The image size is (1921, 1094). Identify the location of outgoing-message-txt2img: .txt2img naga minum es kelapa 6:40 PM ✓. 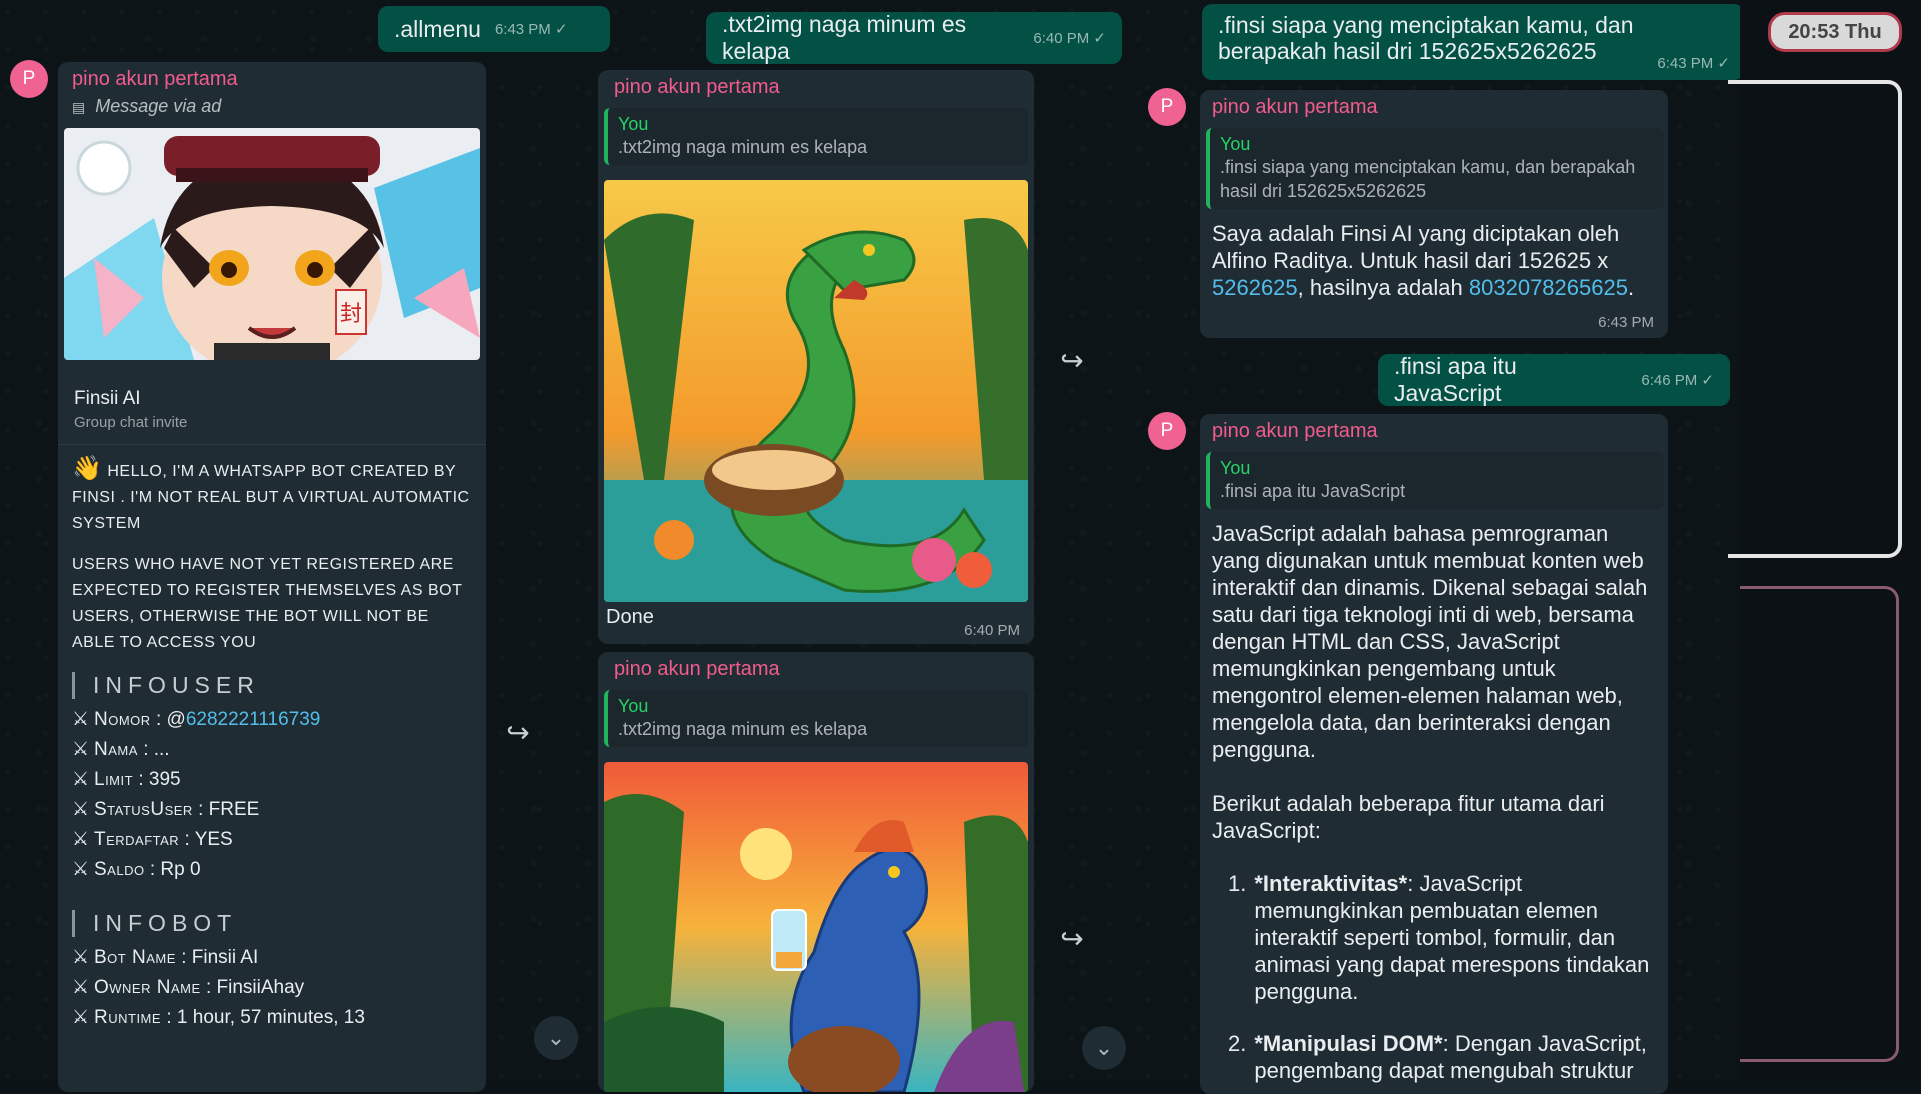
(914, 37).